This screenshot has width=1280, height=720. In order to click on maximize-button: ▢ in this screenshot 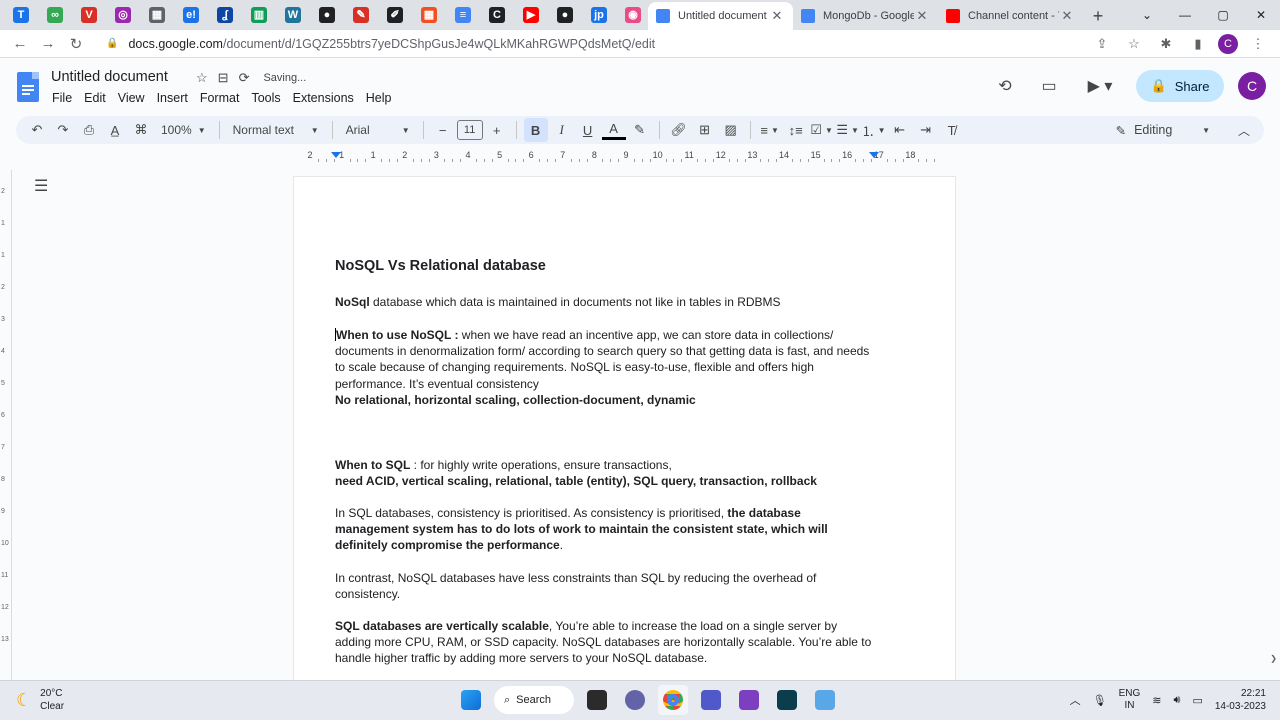, I will do `click(1223, 15)`.